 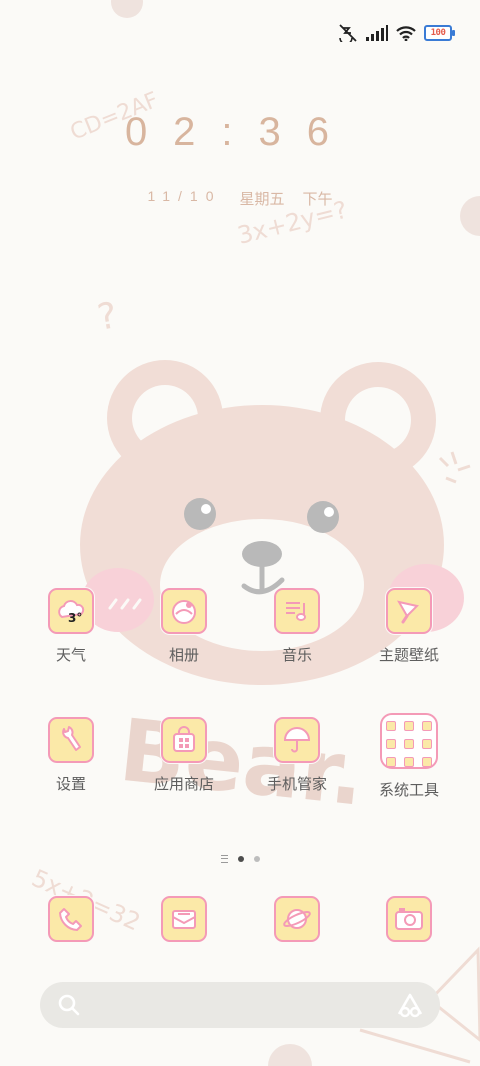 I want to click on cellular-signal-icon, so click(x=377, y=33).